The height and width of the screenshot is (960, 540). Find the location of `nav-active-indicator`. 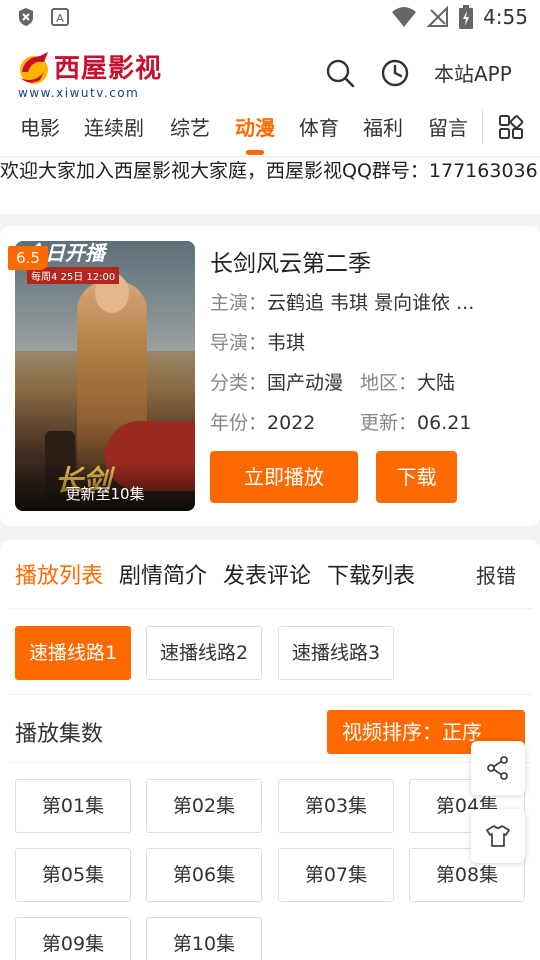

nav-active-indicator is located at coordinates (255, 152).